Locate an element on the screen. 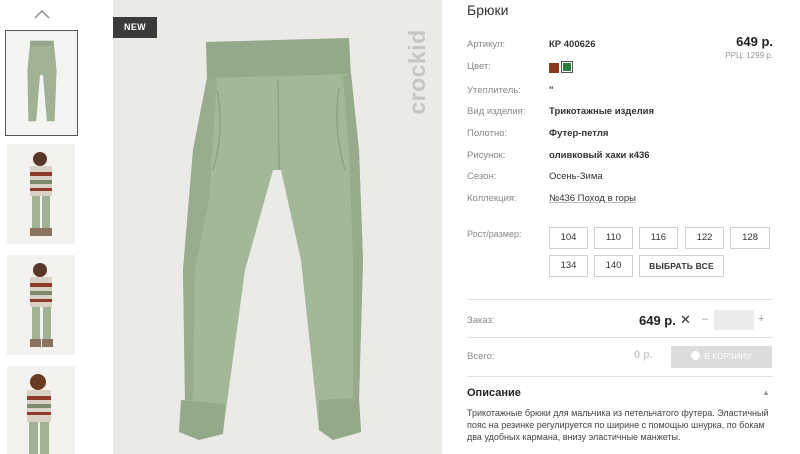 The image size is (800, 454). collection-link: №436 Поход в горы is located at coordinates (592, 198).